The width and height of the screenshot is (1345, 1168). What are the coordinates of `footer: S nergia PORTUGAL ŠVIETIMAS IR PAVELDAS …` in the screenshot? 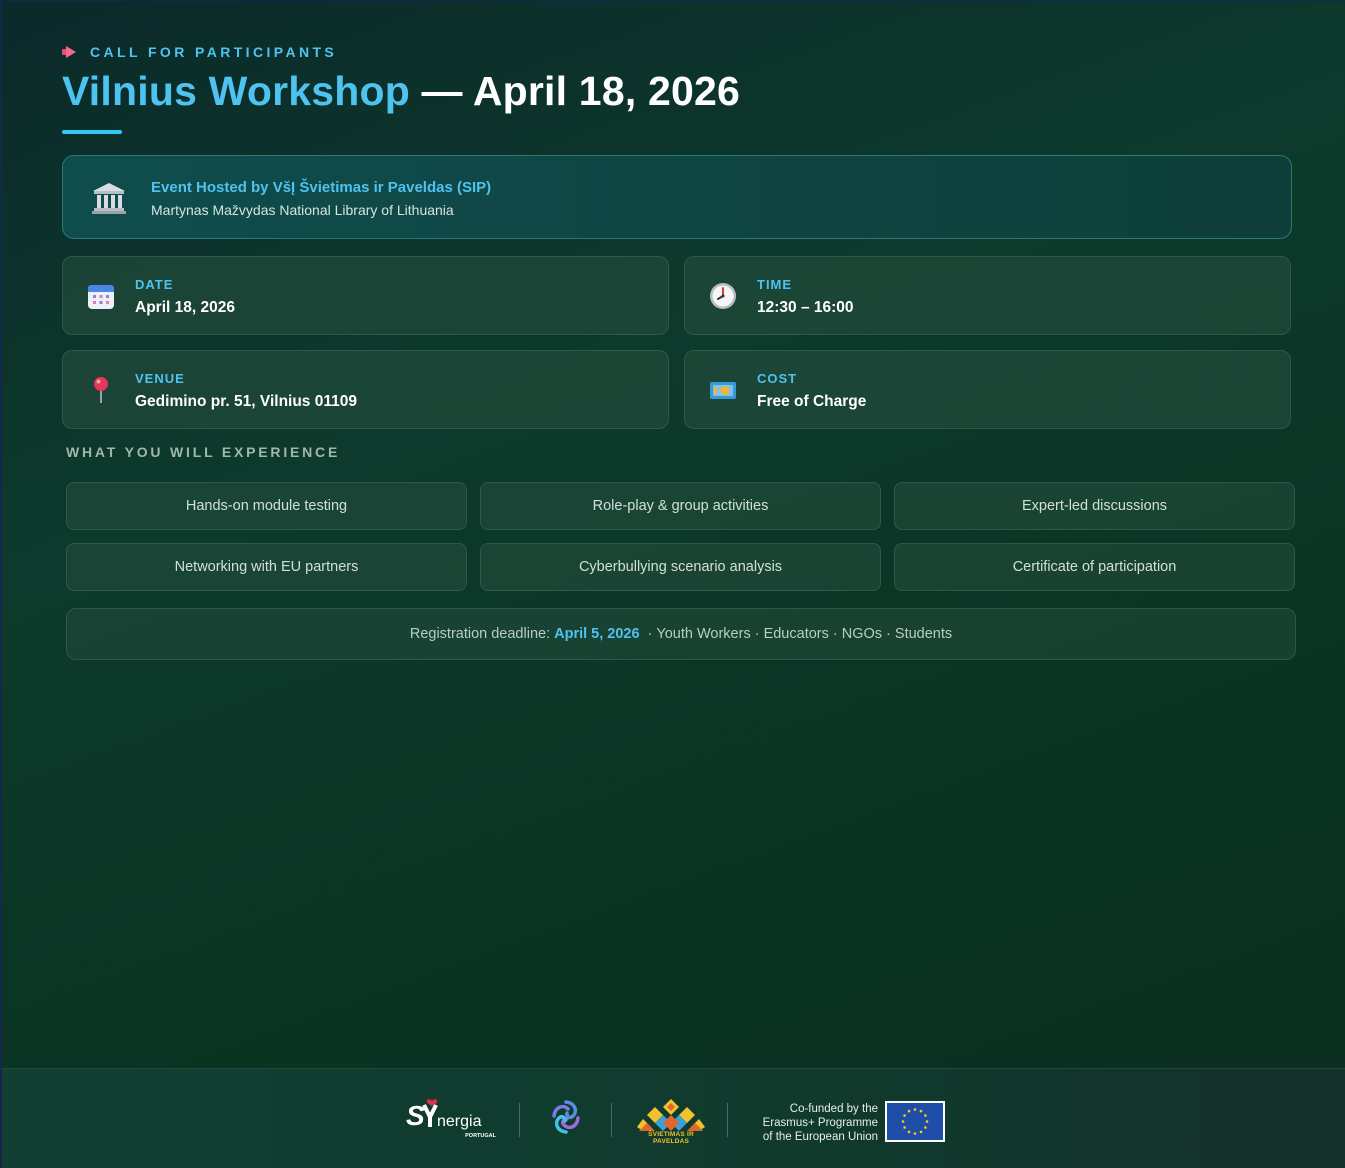 It's located at (673, 1118).